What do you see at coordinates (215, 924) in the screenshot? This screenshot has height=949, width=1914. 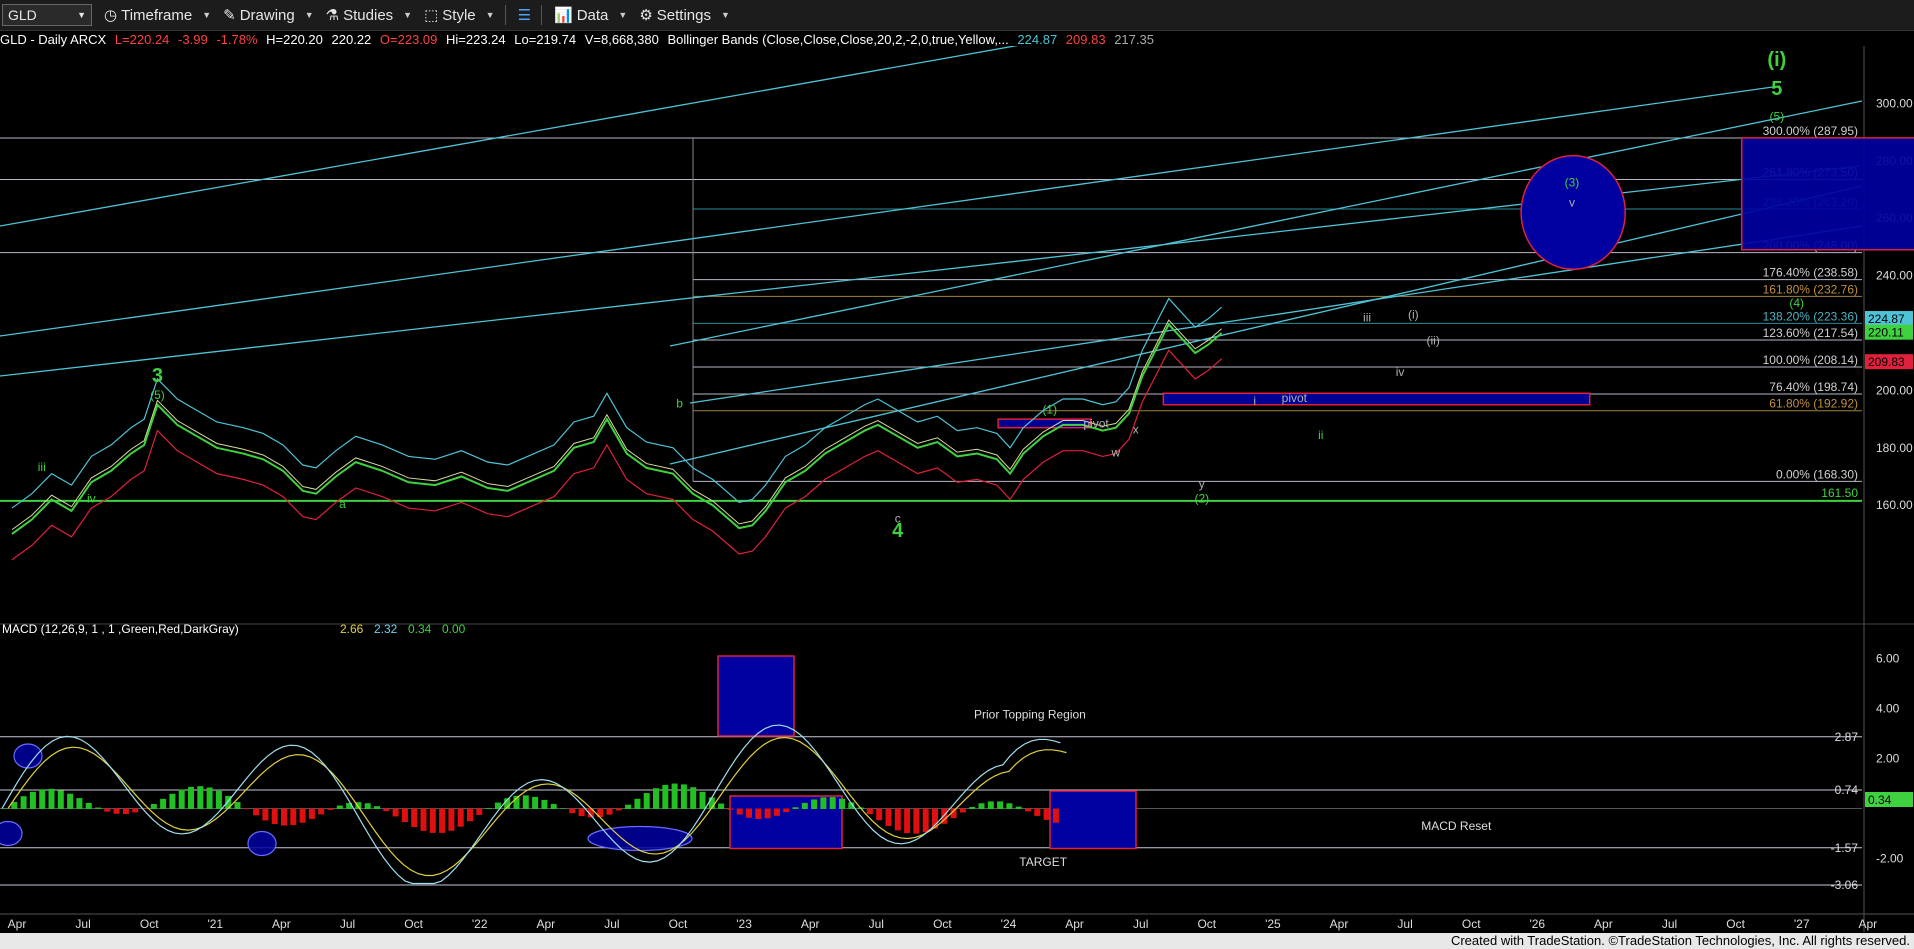 I see `x-tick-label: '21` at bounding box center [215, 924].